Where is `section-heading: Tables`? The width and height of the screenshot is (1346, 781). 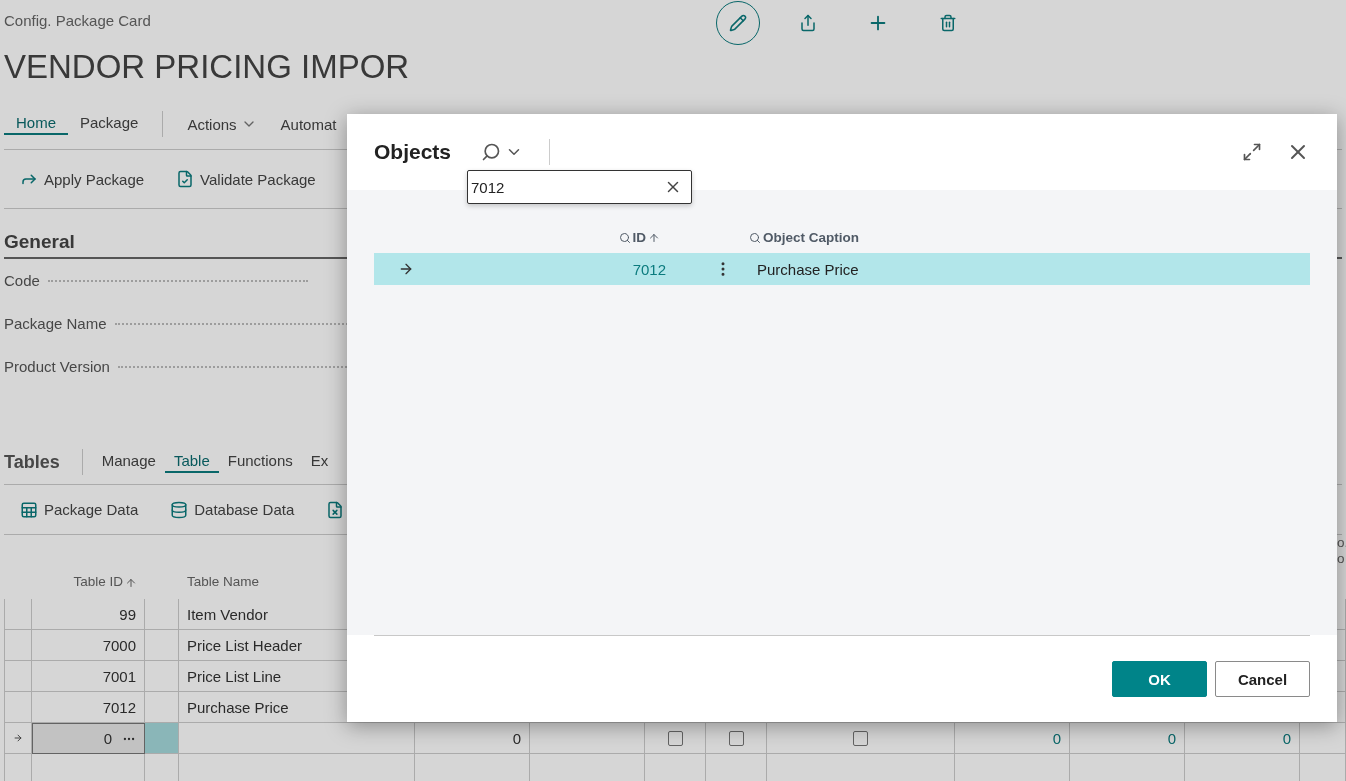 section-heading: Tables is located at coordinates (32, 462).